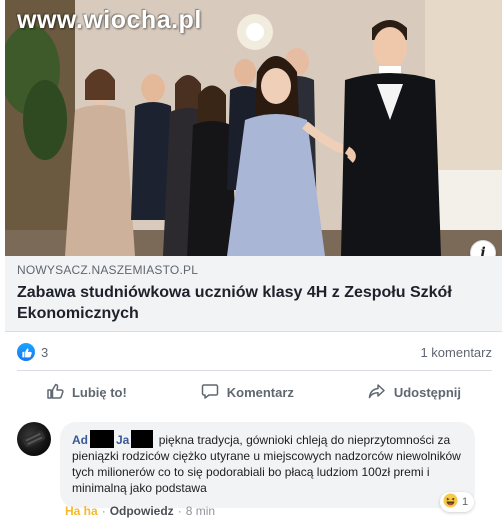 The image size is (503, 527). Describe the element at coordinates (108, 270) in the screenshot. I see `link-domain: NOWYSACZ.NASZEMIASTO.PL` at that location.